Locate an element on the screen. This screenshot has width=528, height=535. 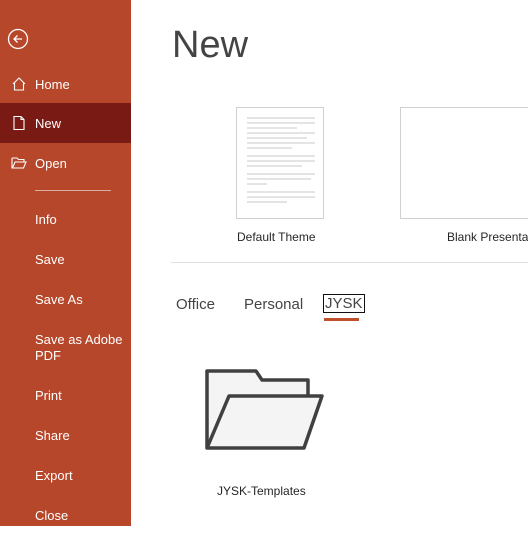
document-lines-icon is located at coordinates (281, 160).